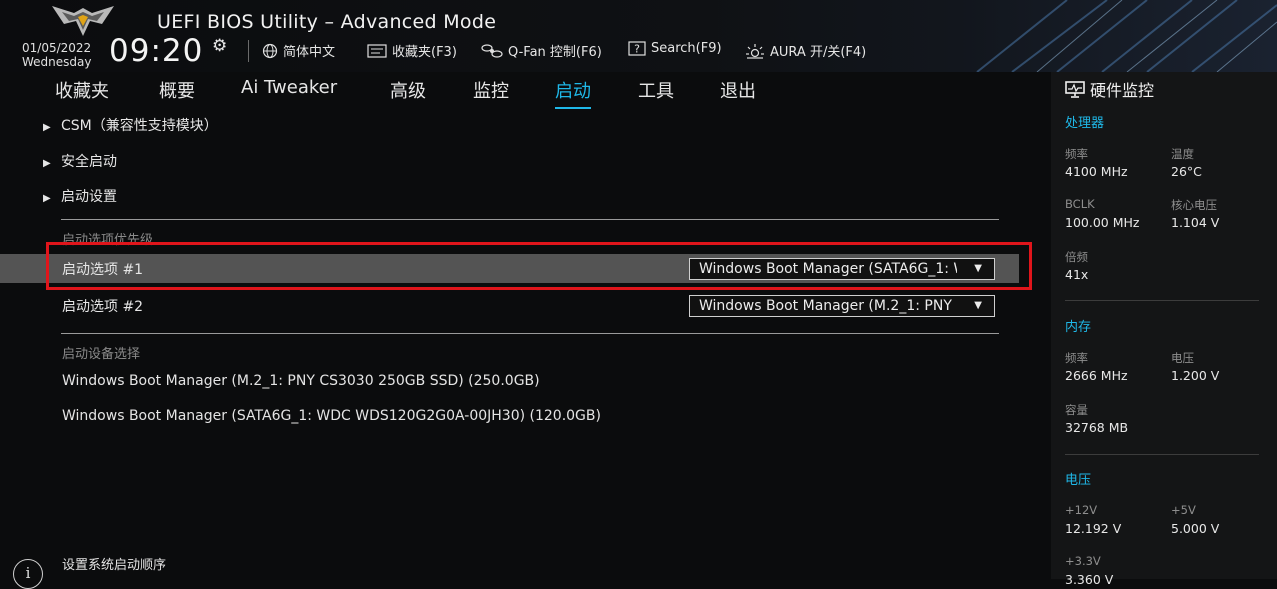 Image resolution: width=1277 pixels, height=589 pixels. Describe the element at coordinates (1081, 510) in the screenshot. I see `v12-label: +12V` at that location.